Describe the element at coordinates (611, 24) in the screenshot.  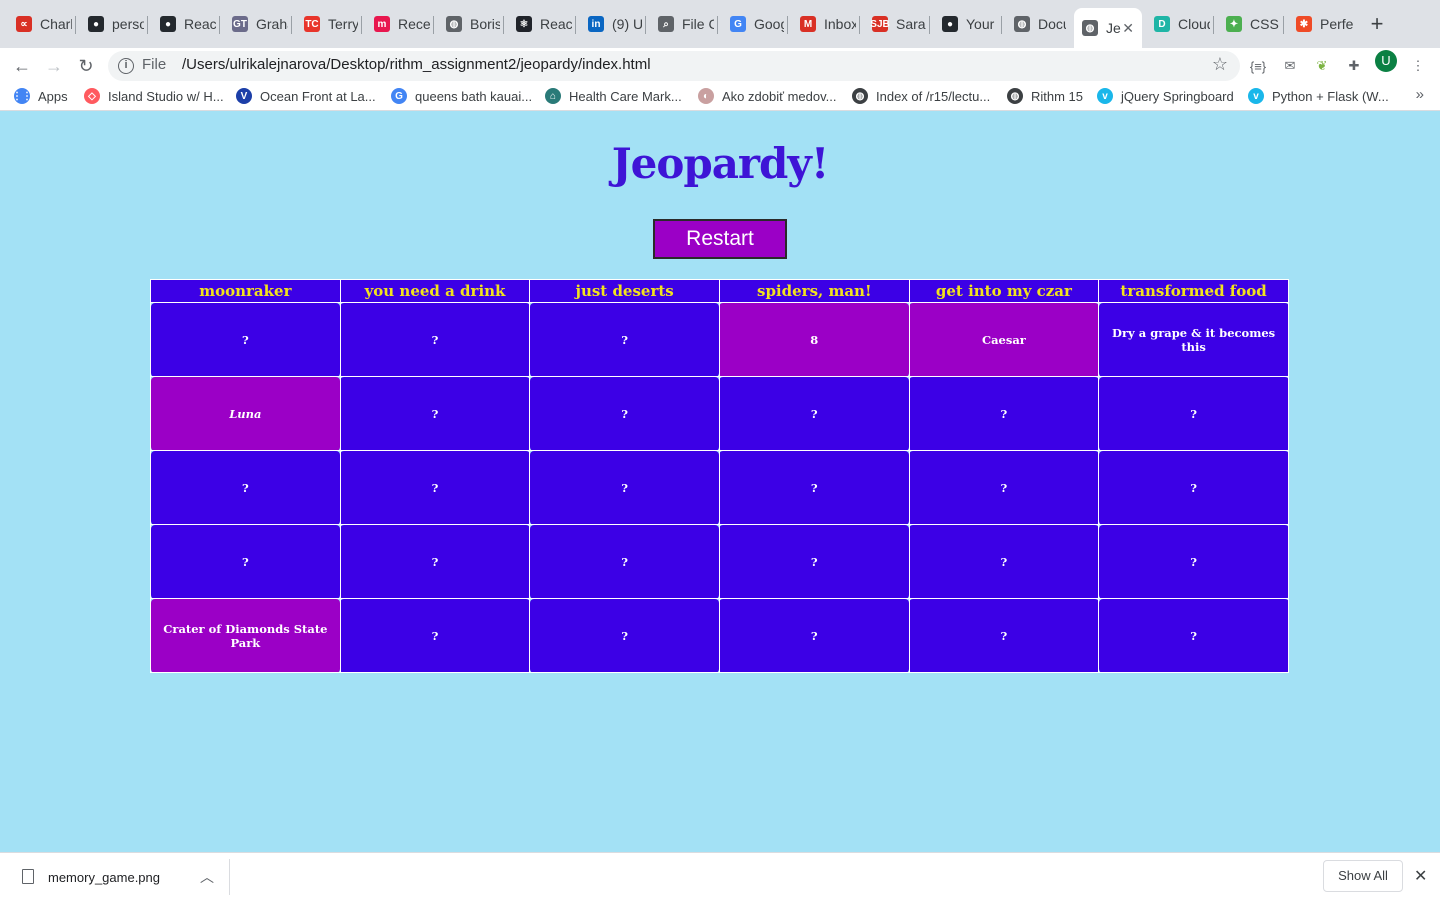
I see `browser-tab: in (9) Ul` at that location.